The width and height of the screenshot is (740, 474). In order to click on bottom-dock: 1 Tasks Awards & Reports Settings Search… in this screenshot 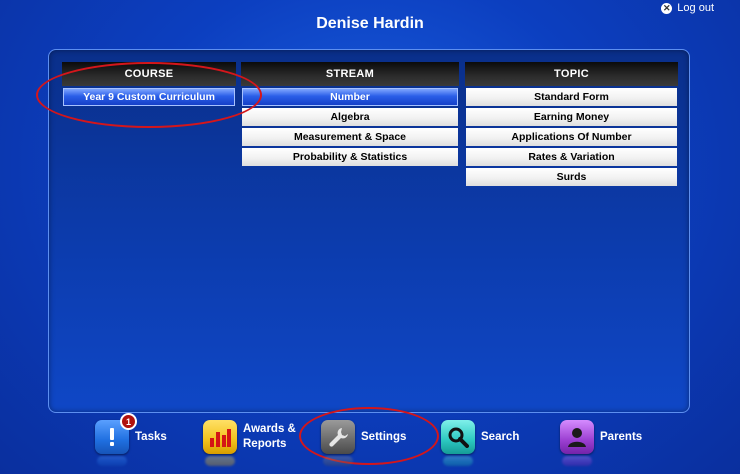, I will do `click(370, 443)`.